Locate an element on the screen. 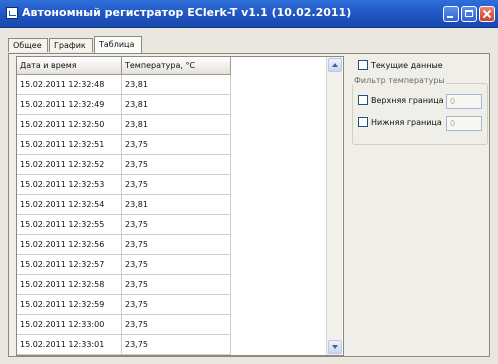 The image size is (498, 364). scroll-up-button is located at coordinates (335, 65).